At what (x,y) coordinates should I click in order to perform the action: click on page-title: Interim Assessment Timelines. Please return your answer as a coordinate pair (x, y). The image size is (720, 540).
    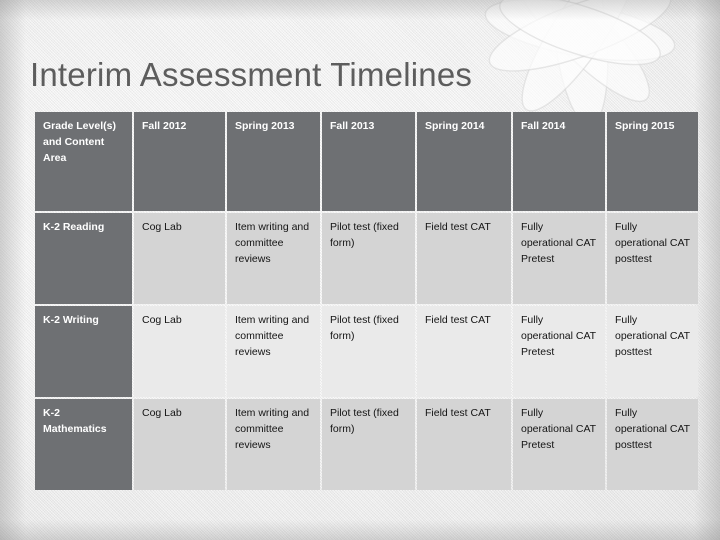
    Looking at the image, I should click on (251, 74).